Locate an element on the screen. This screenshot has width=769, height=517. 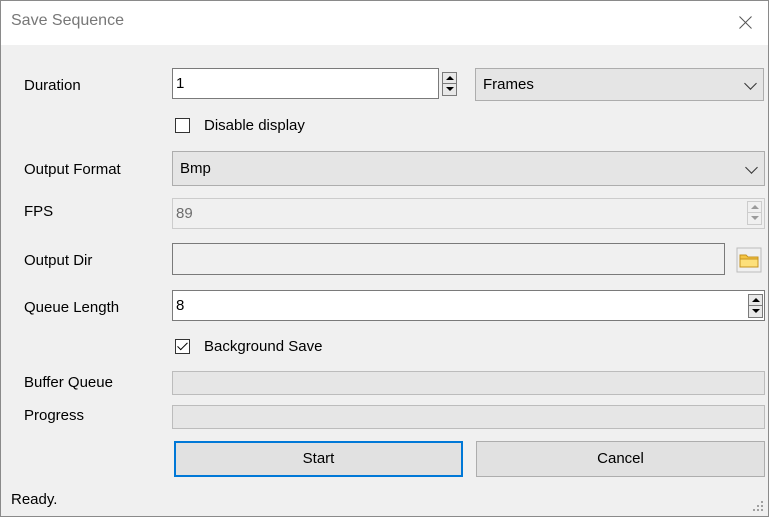
output-format-label: Output Format is located at coordinates (72, 169).